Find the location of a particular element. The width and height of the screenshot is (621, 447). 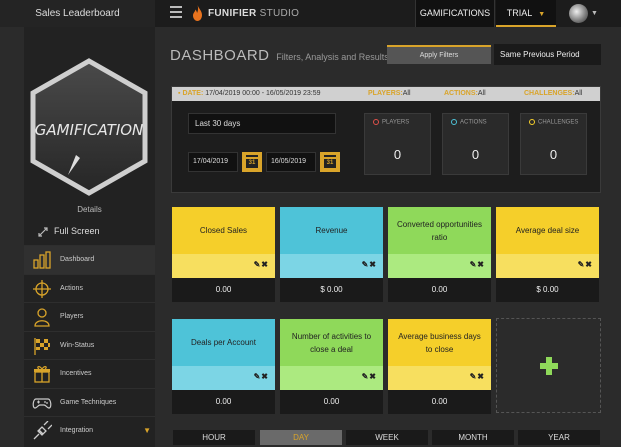

sidebar-item-incentives: Incentives is located at coordinates (89, 373).